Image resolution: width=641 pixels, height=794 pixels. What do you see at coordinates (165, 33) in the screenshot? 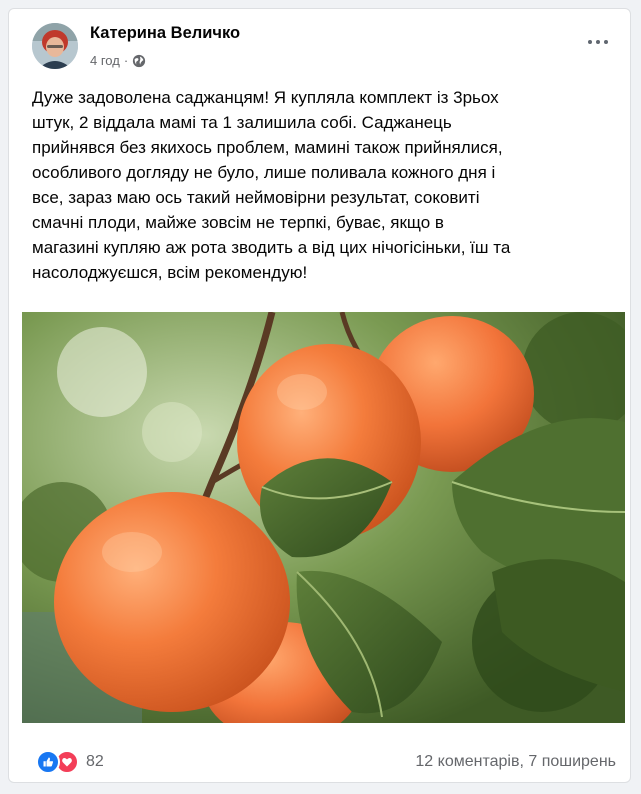
I see `author-name: Катерина Величко` at bounding box center [165, 33].